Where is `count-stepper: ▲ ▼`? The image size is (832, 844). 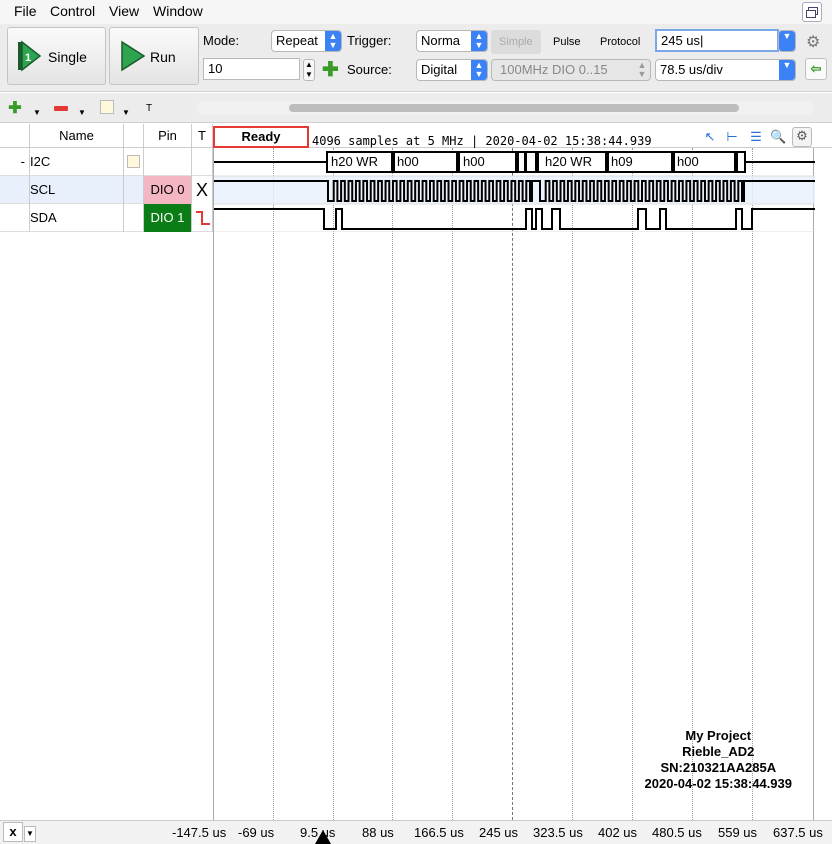
count-stepper: ▲ ▼ is located at coordinates (309, 70).